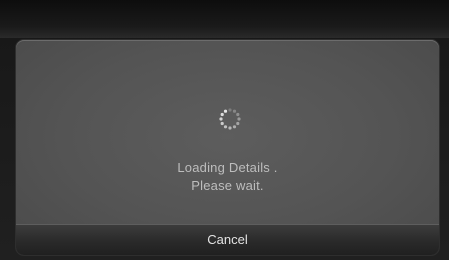 Image resolution: width=449 pixels, height=260 pixels. What do you see at coordinates (227, 167) in the screenshot?
I see `loading-message: Loading Details .` at bounding box center [227, 167].